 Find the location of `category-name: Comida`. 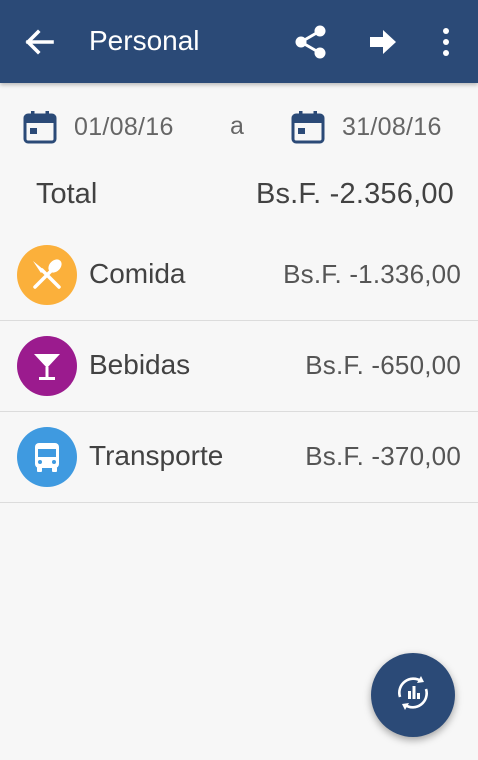

category-name: Comida is located at coordinates (137, 273).